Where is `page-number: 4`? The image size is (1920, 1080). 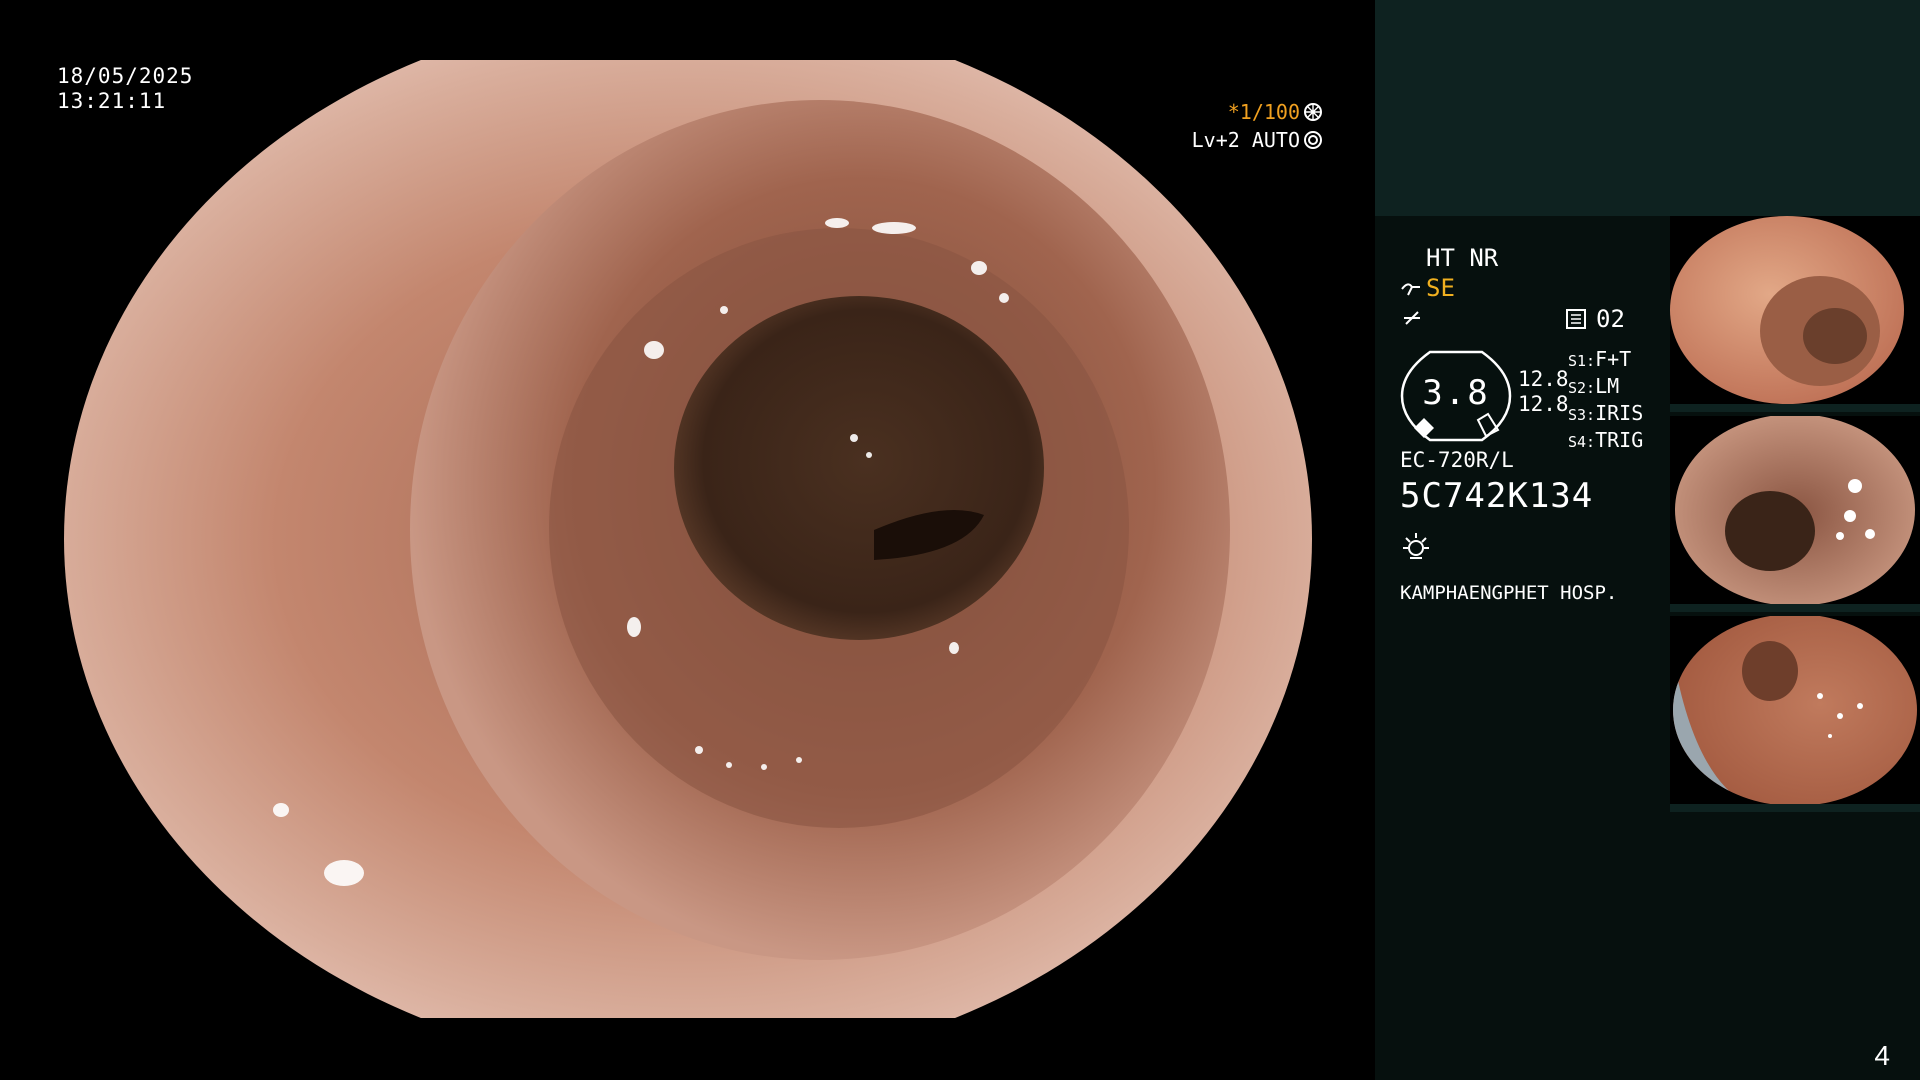 page-number: 4 is located at coordinates (1882, 1055).